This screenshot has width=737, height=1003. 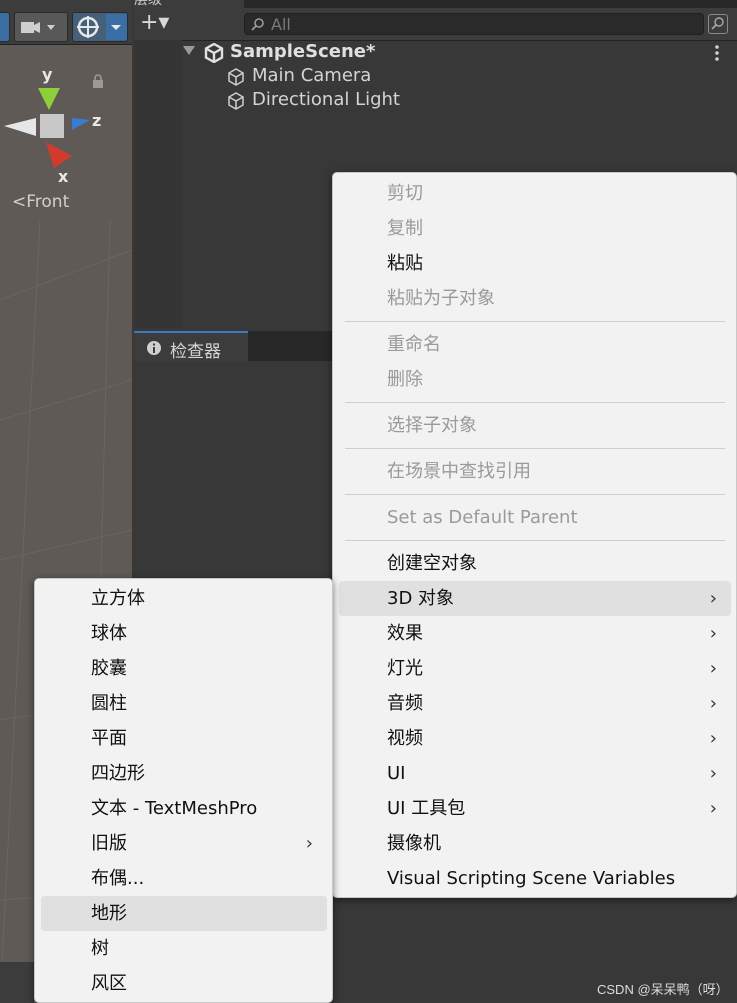 I want to click on scene-toolbar, so click(x=66, y=22).